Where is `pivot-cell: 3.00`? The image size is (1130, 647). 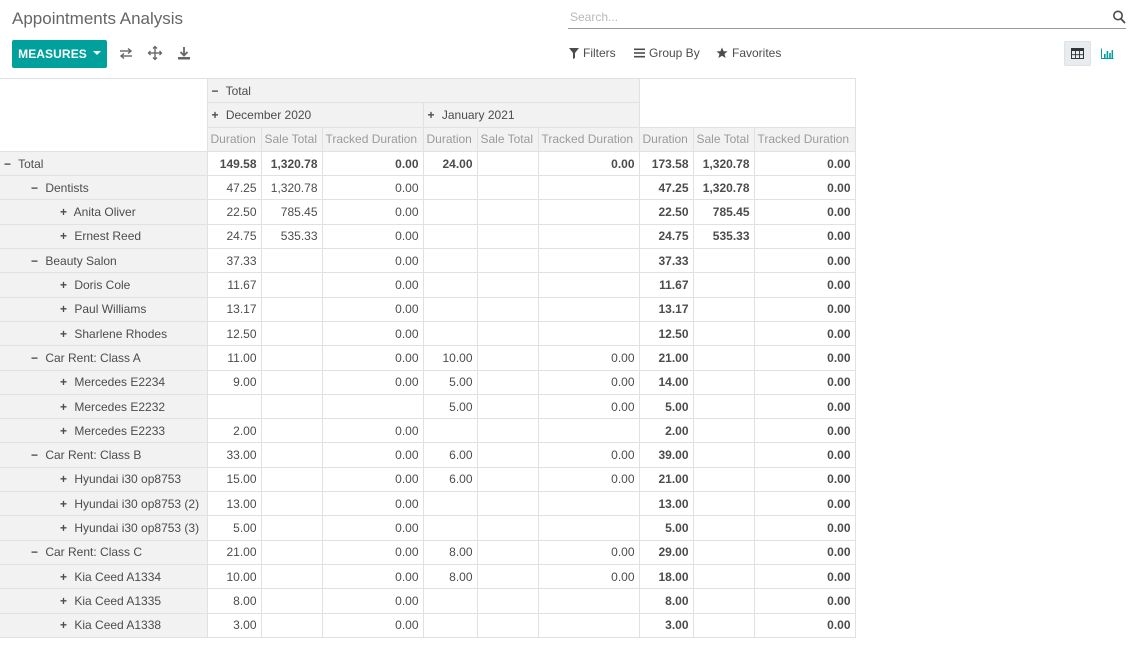
pivot-cell: 3.00 is located at coordinates (666, 625).